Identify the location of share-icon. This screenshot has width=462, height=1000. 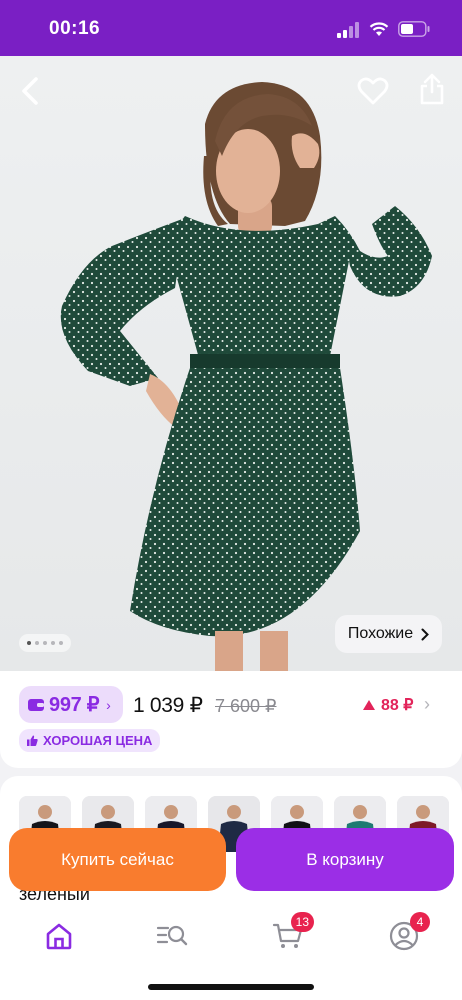
(432, 89).